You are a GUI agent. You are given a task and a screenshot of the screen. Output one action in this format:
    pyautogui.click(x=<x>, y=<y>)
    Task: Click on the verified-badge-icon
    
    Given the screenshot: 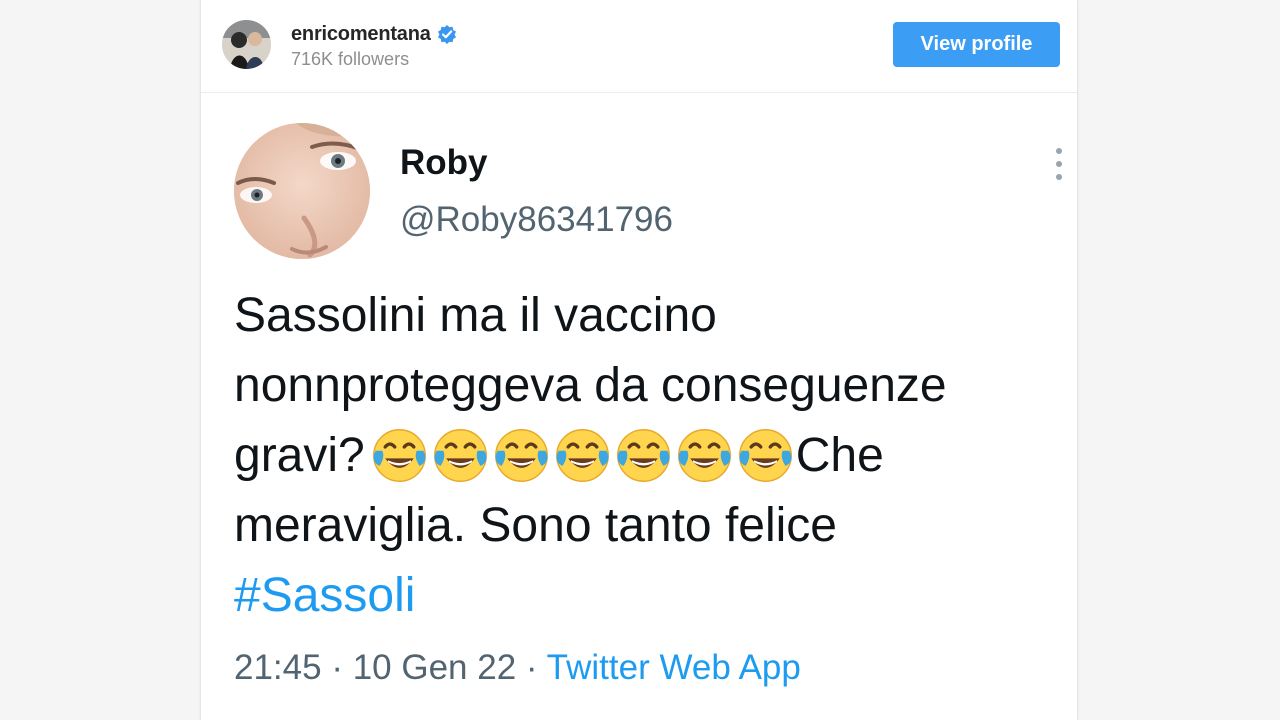 What is the action you would take?
    pyautogui.click(x=447, y=34)
    